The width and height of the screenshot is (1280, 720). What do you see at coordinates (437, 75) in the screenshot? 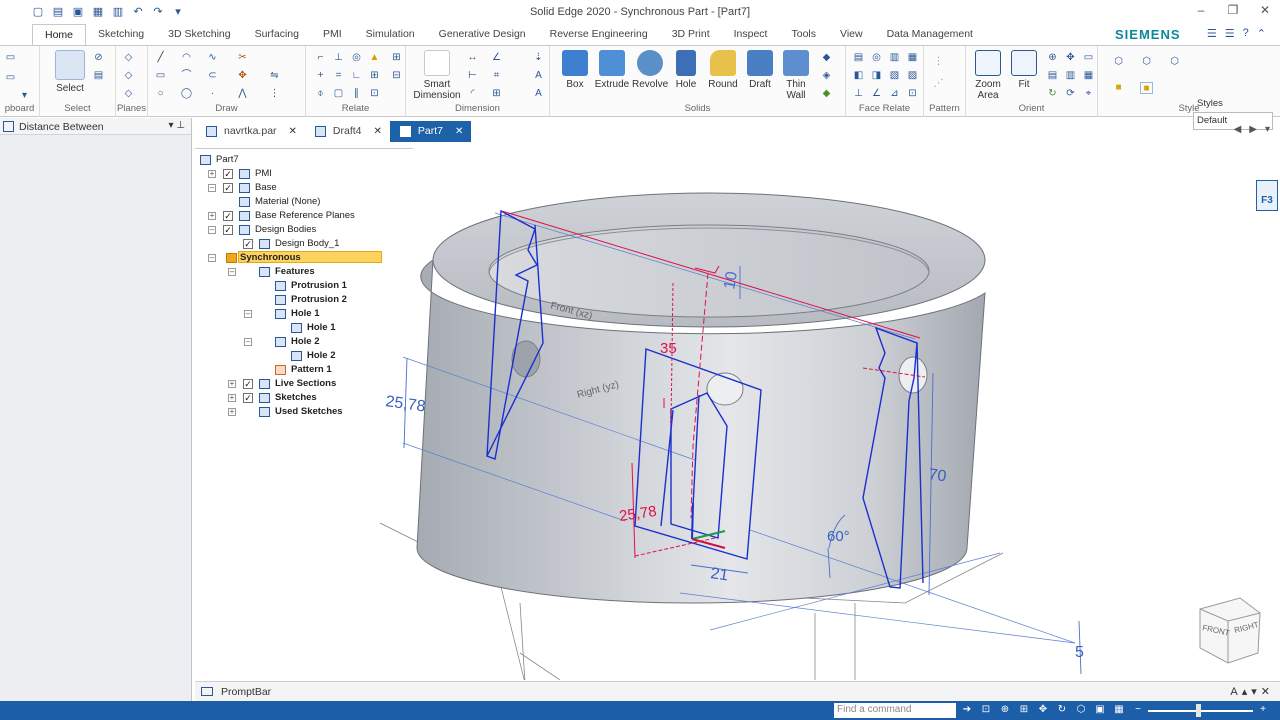
I see `smart-dimension-button: Smart Dimension` at bounding box center [437, 75].